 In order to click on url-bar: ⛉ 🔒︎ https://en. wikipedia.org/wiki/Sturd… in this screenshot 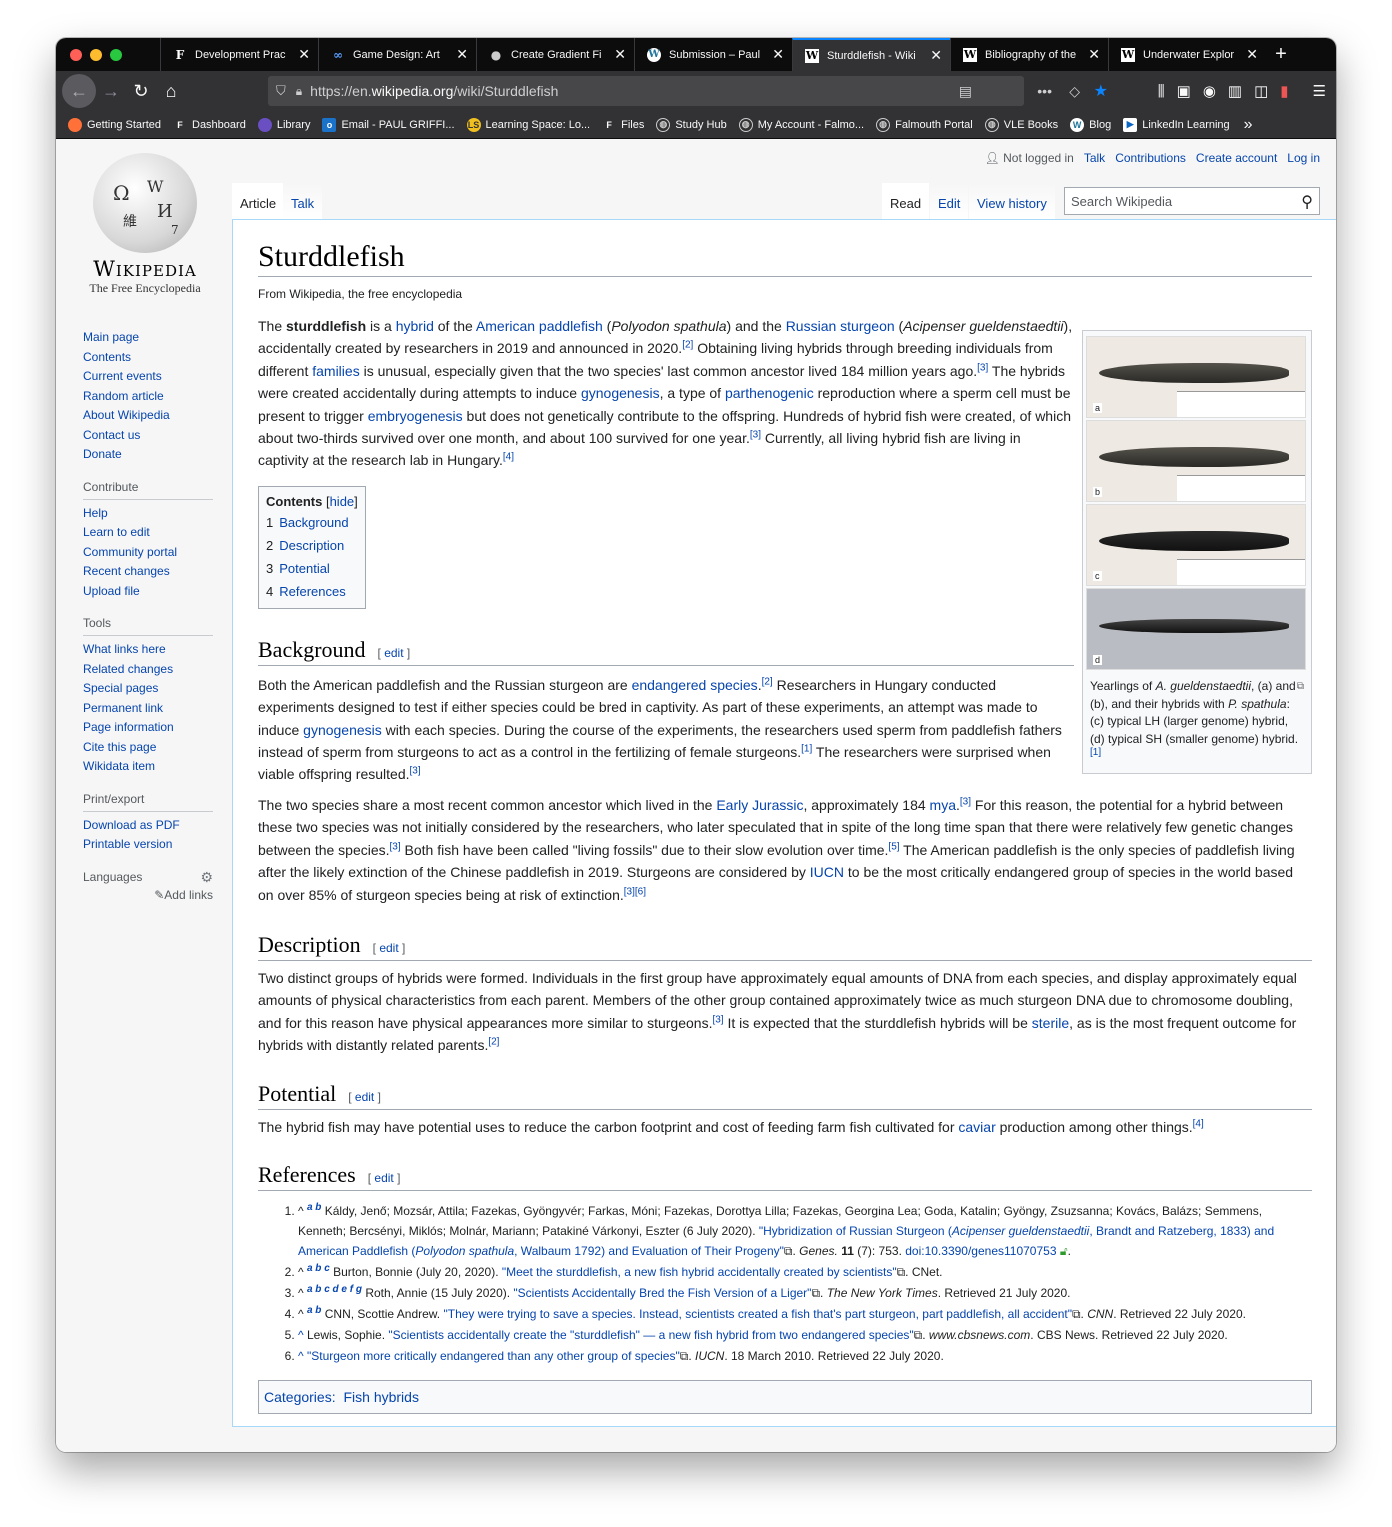, I will do `click(688, 91)`.